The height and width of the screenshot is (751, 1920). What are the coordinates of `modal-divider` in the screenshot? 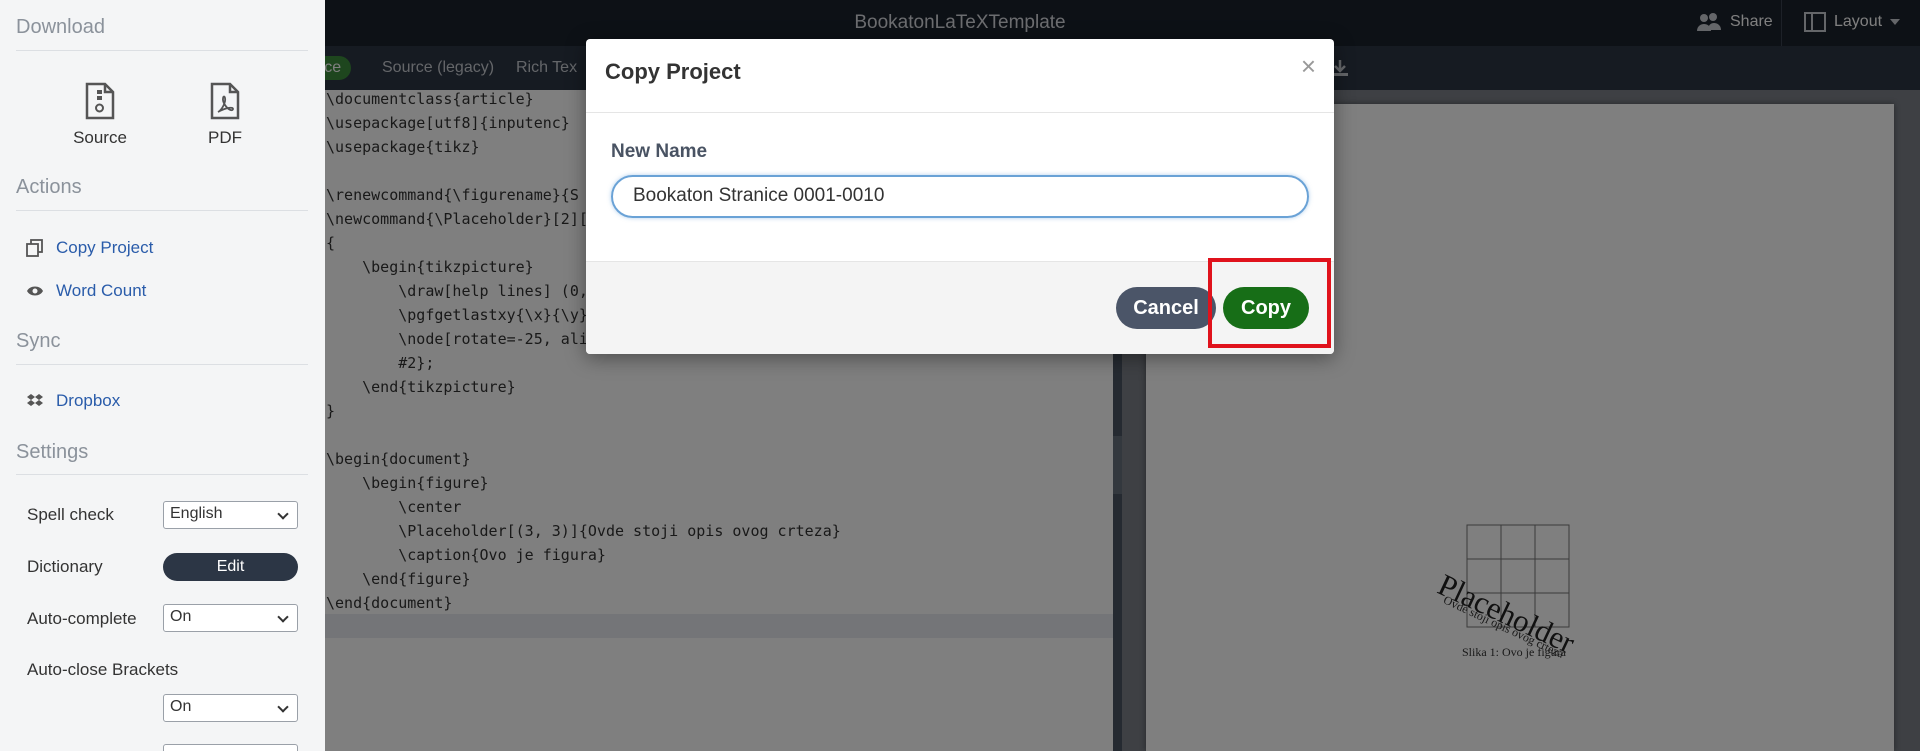 It's located at (960, 112).